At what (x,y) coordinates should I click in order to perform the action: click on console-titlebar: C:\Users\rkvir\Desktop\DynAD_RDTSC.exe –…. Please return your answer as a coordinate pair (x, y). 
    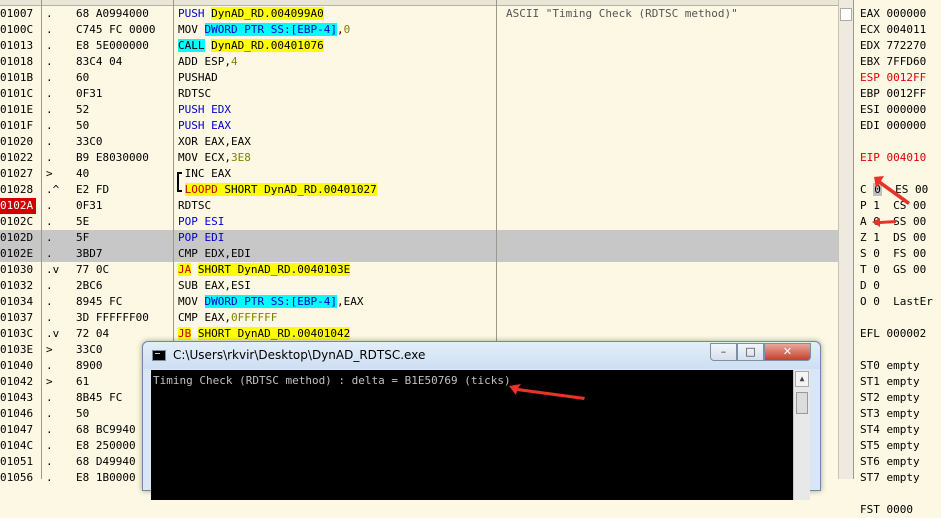
    Looking at the image, I should click on (481, 355).